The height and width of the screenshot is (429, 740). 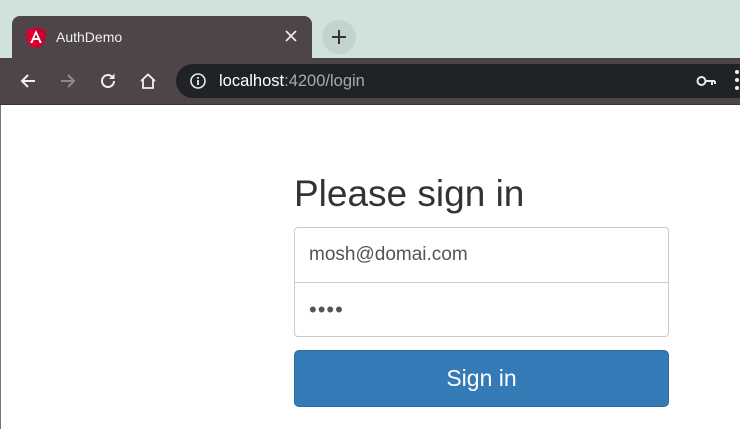 I want to click on home-button, so click(x=148, y=81).